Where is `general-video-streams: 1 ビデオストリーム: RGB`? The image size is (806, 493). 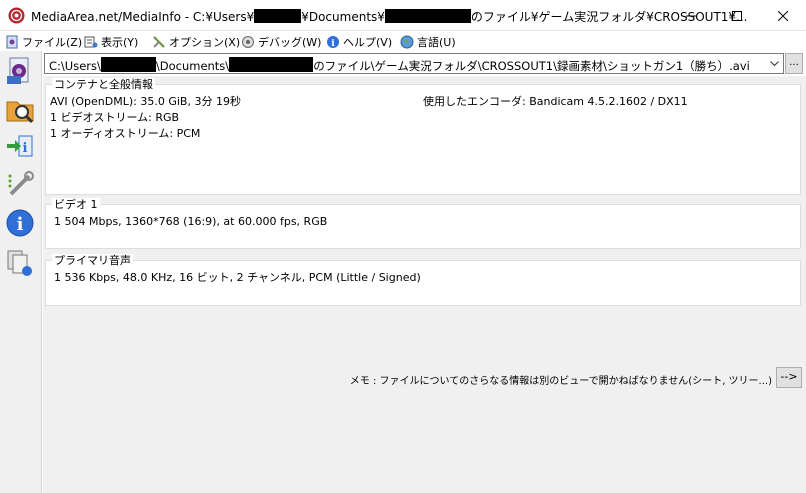 general-video-streams: 1 ビデオストリーム: RGB is located at coordinates (115, 117).